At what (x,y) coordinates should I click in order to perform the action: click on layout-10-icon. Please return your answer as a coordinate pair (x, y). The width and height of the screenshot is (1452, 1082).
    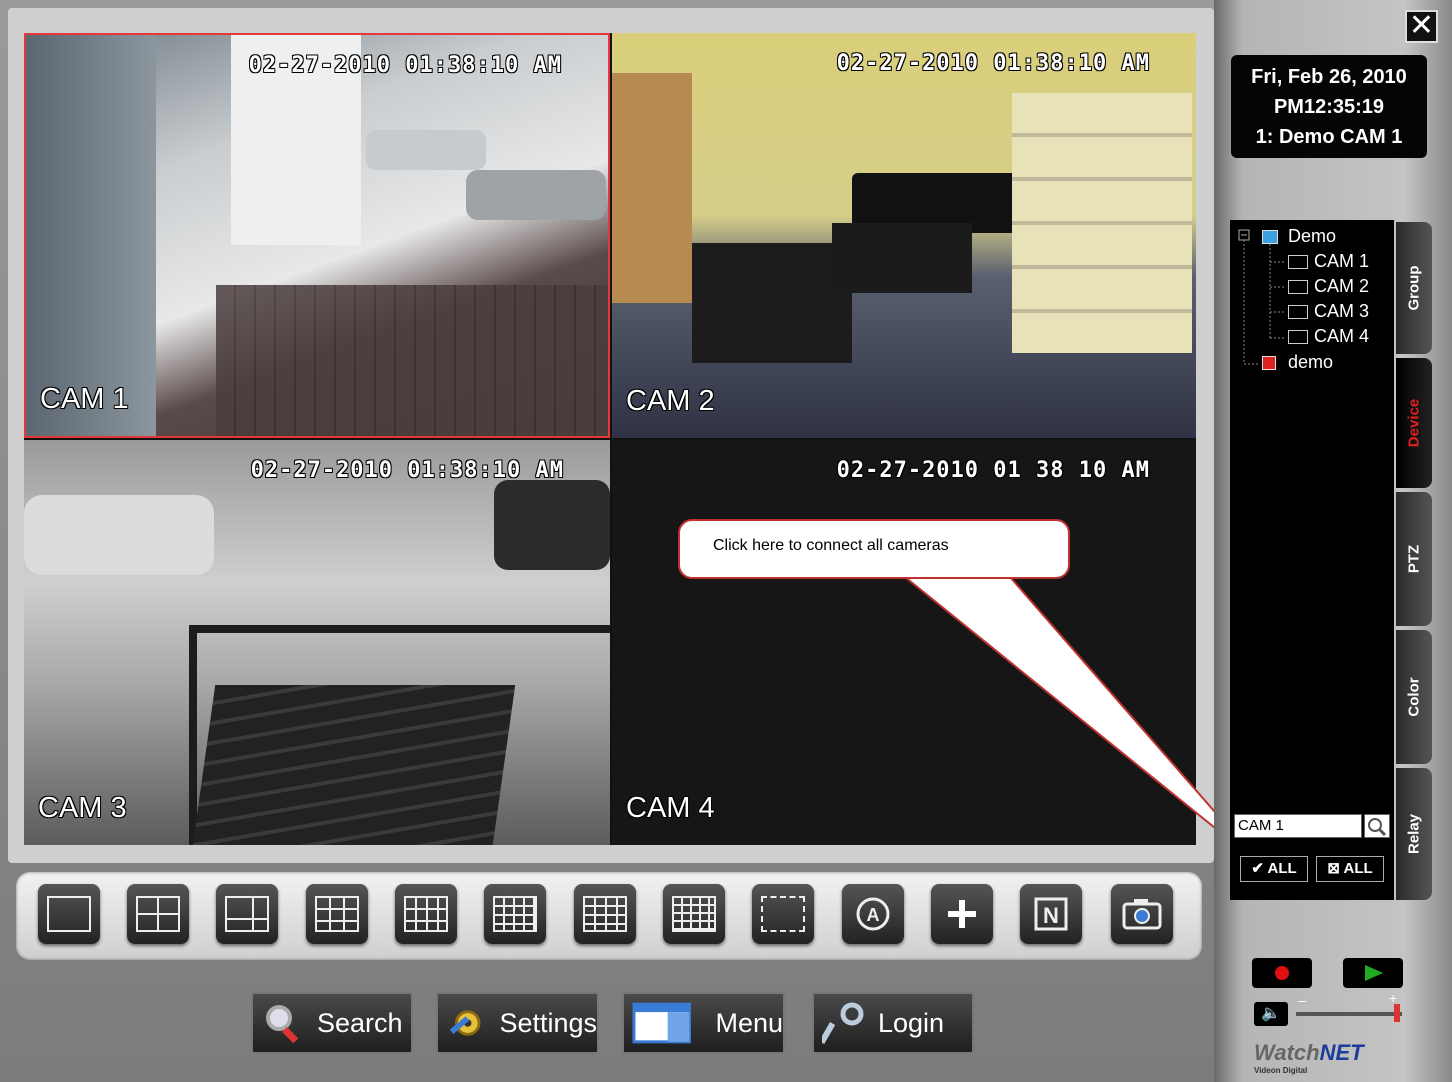
    Looking at the image, I should click on (426, 914).